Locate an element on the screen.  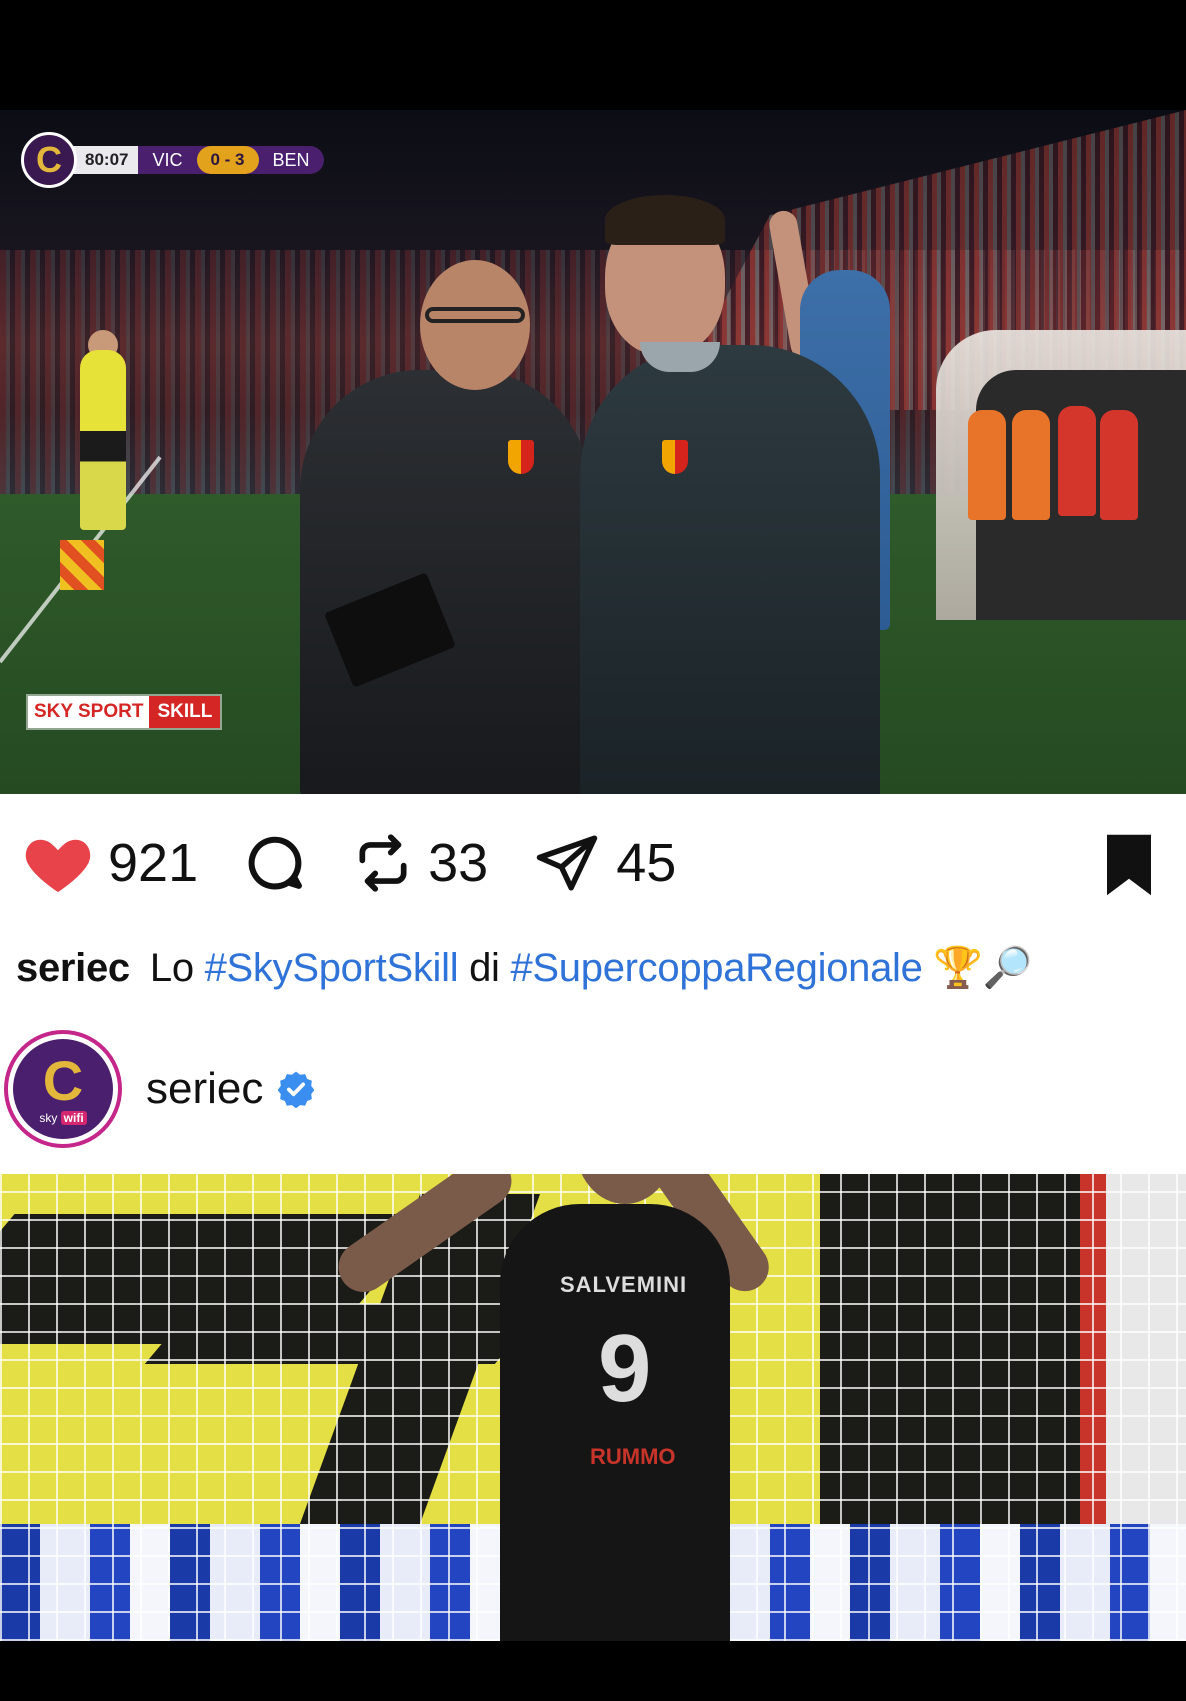
bottom-black-bar is located at coordinates (593, 1671).